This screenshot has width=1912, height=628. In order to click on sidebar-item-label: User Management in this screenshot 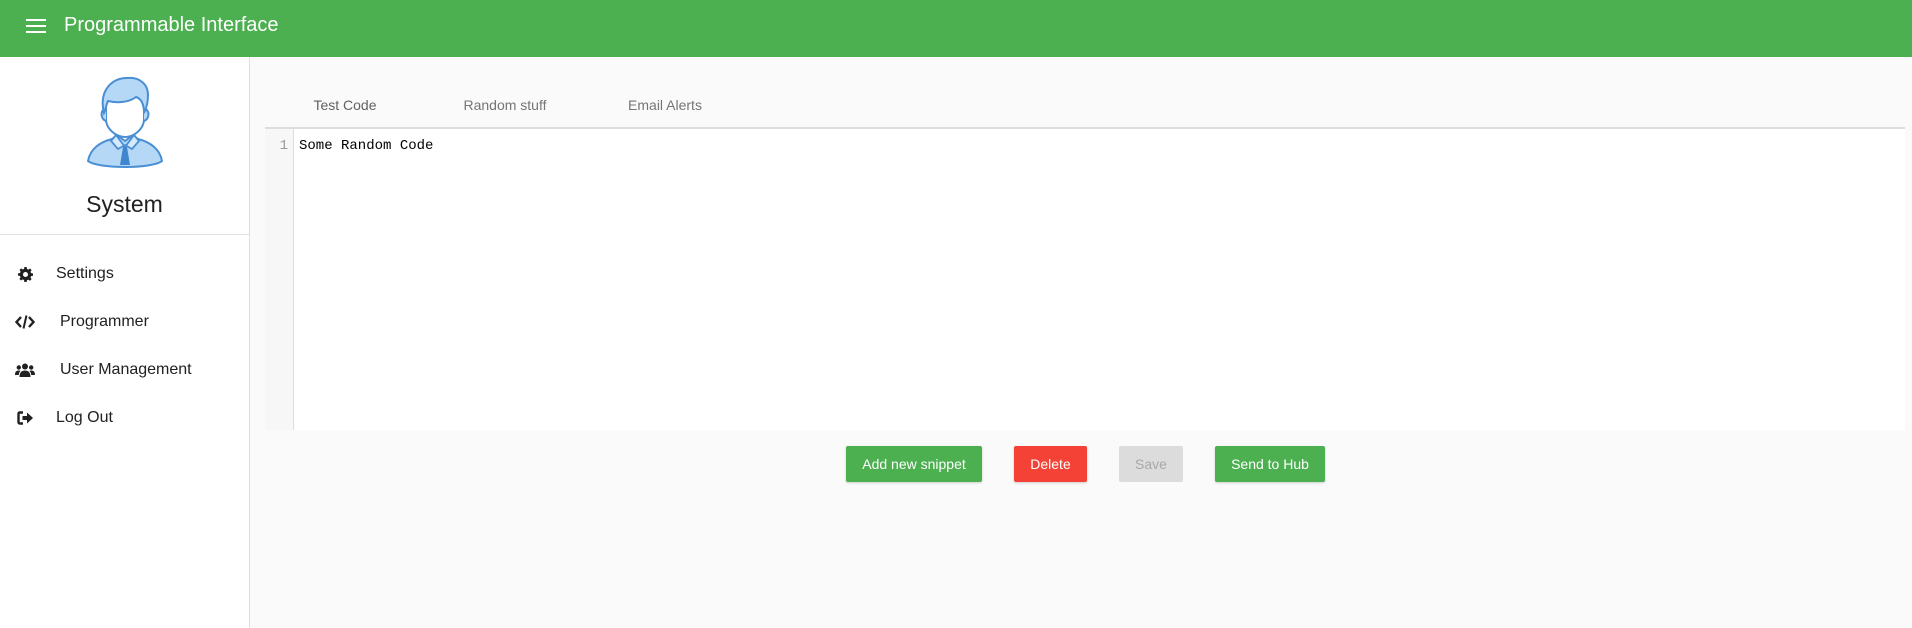, I will do `click(126, 369)`.